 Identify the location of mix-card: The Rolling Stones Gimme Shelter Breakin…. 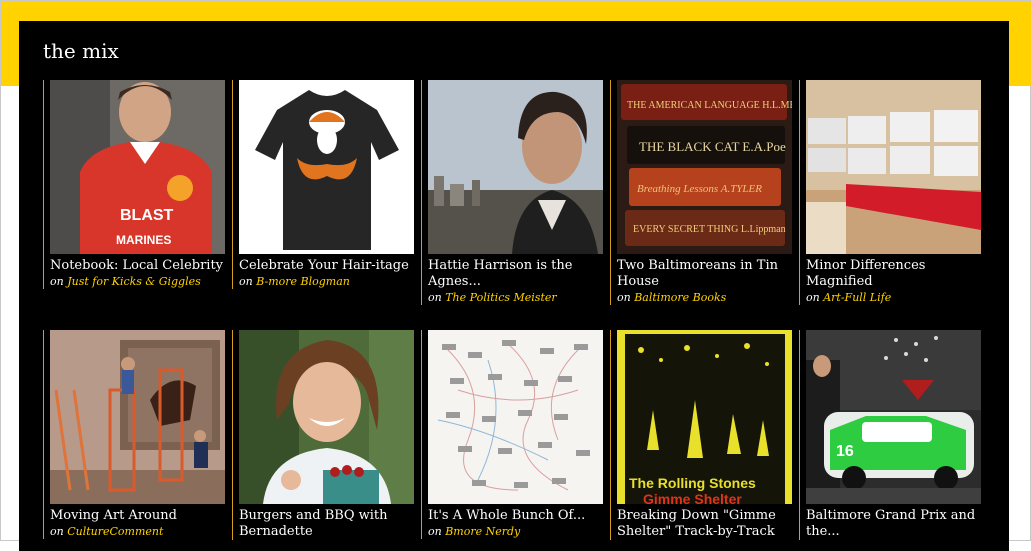
(701, 435).